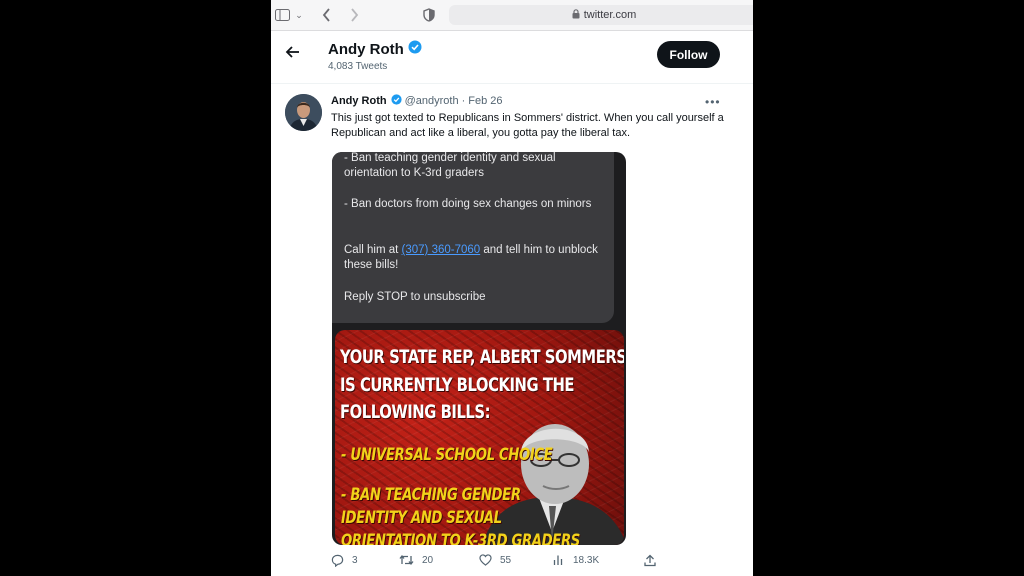 The width and height of the screenshot is (1024, 576). I want to click on address-bar: twitter.com, so click(601, 15).